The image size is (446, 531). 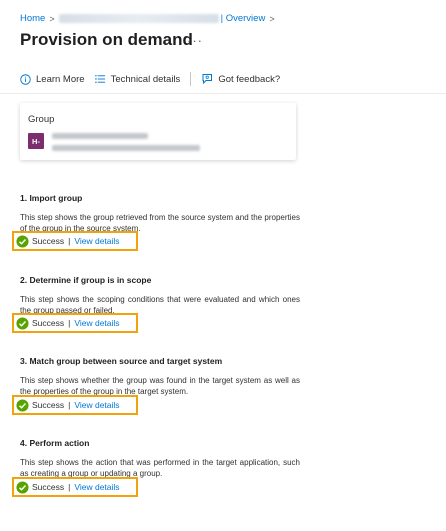 What do you see at coordinates (207, 79) in the screenshot?
I see `feedback-icon` at bounding box center [207, 79].